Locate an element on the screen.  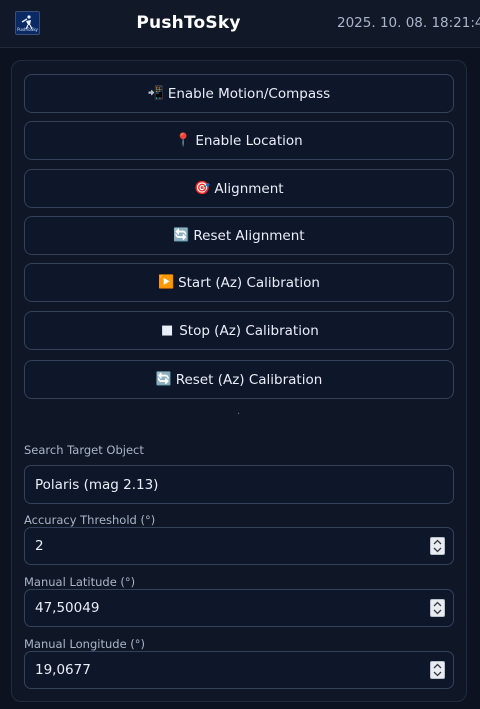
search-target-label: Search Target Object is located at coordinates (84, 450).